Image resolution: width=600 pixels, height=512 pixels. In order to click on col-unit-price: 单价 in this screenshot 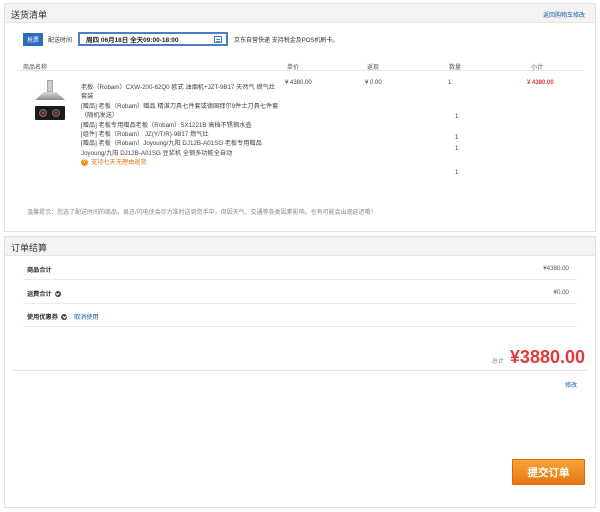, I will do `click(293, 68)`.